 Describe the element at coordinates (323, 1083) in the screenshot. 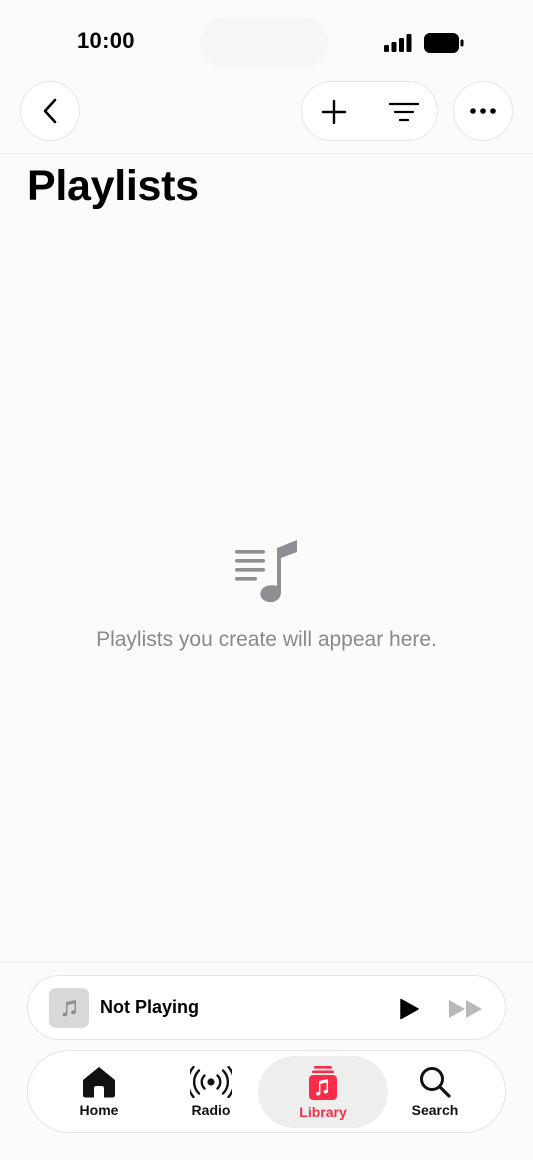

I see `library-icon` at that location.